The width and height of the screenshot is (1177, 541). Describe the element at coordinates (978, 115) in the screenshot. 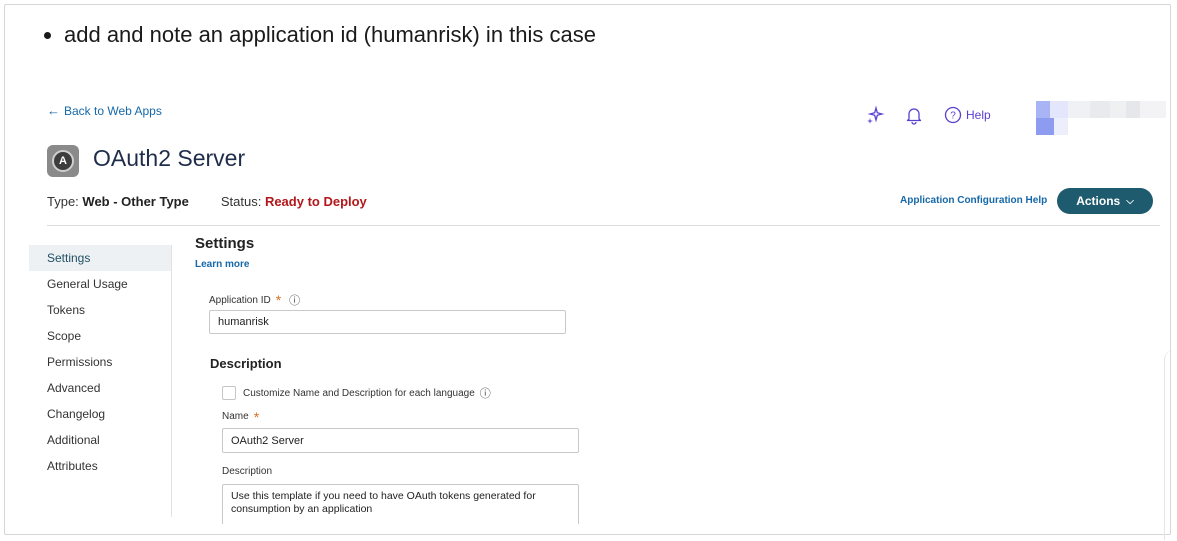

I see `help-label: Help` at that location.